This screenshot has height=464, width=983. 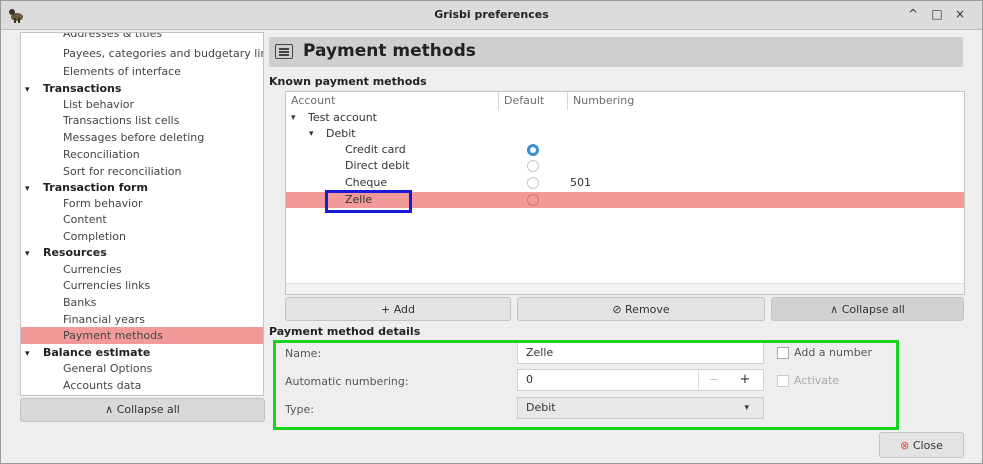 I want to click on sidebar-item-label: Currencies, so click(x=92, y=269).